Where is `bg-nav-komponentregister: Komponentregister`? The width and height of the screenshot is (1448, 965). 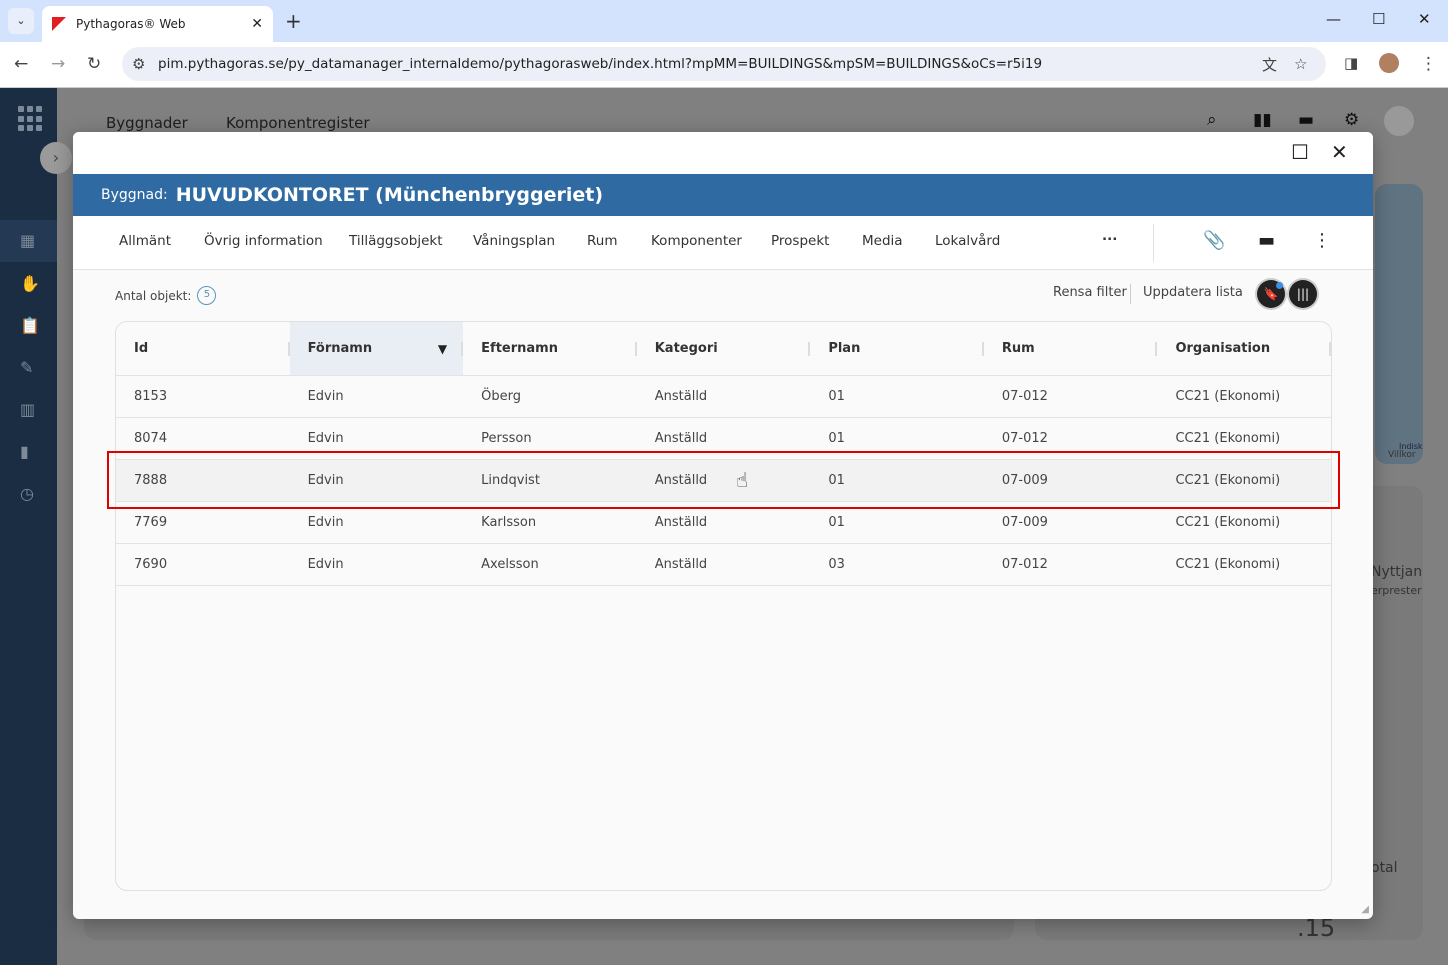
bg-nav-komponentregister: Komponentregister is located at coordinates (298, 123).